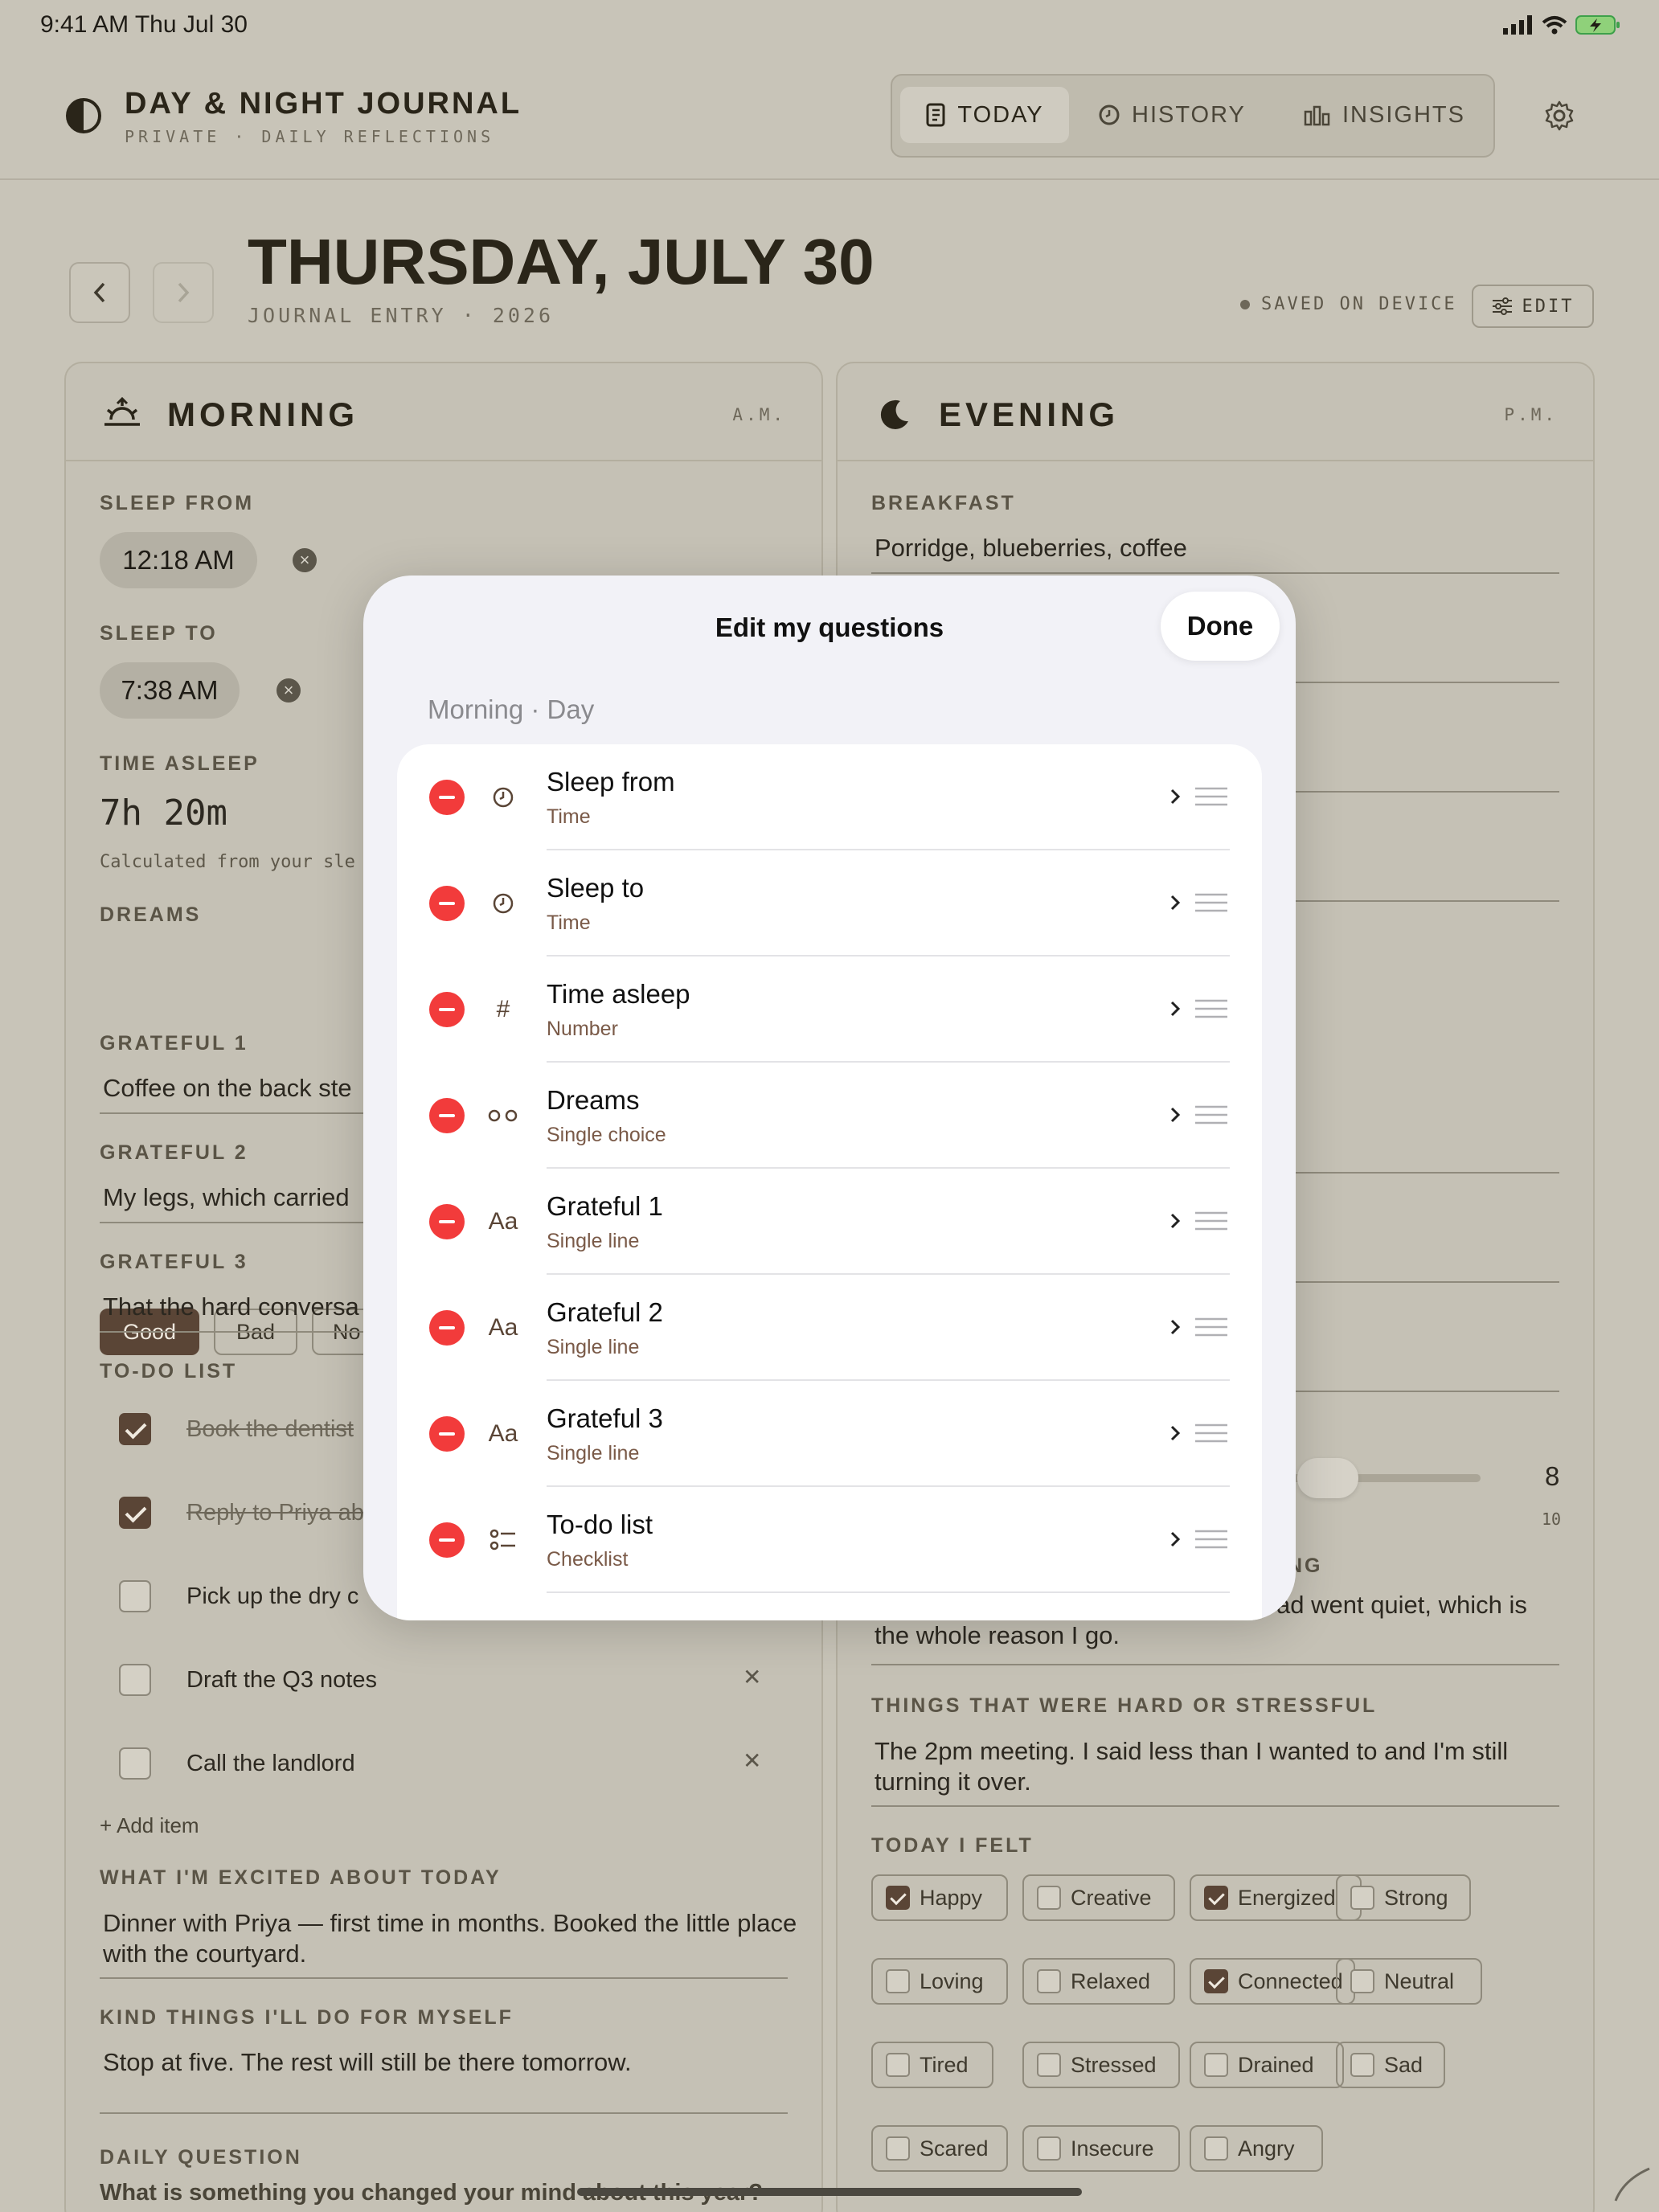  What do you see at coordinates (1384, 115) in the screenshot?
I see `tab-insights: INSIGHTS` at bounding box center [1384, 115].